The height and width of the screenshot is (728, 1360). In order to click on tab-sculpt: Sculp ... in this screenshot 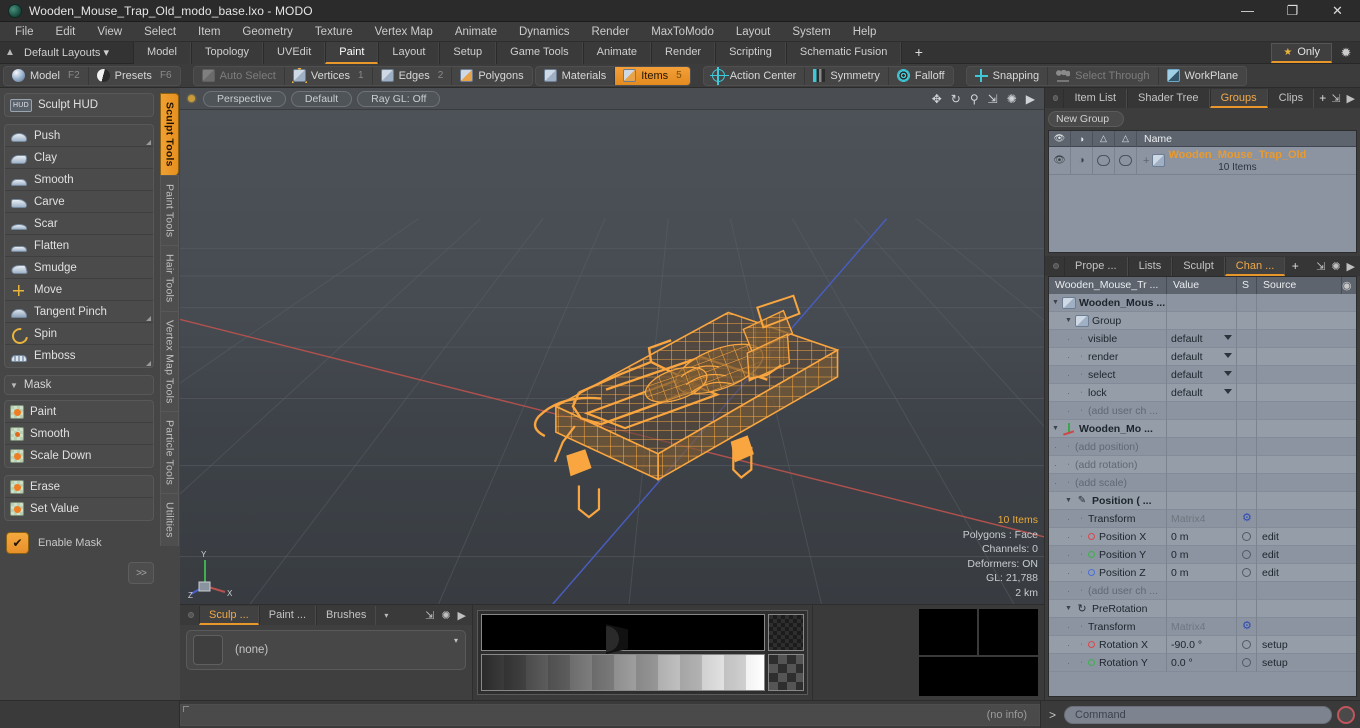, I will do `click(229, 615)`.